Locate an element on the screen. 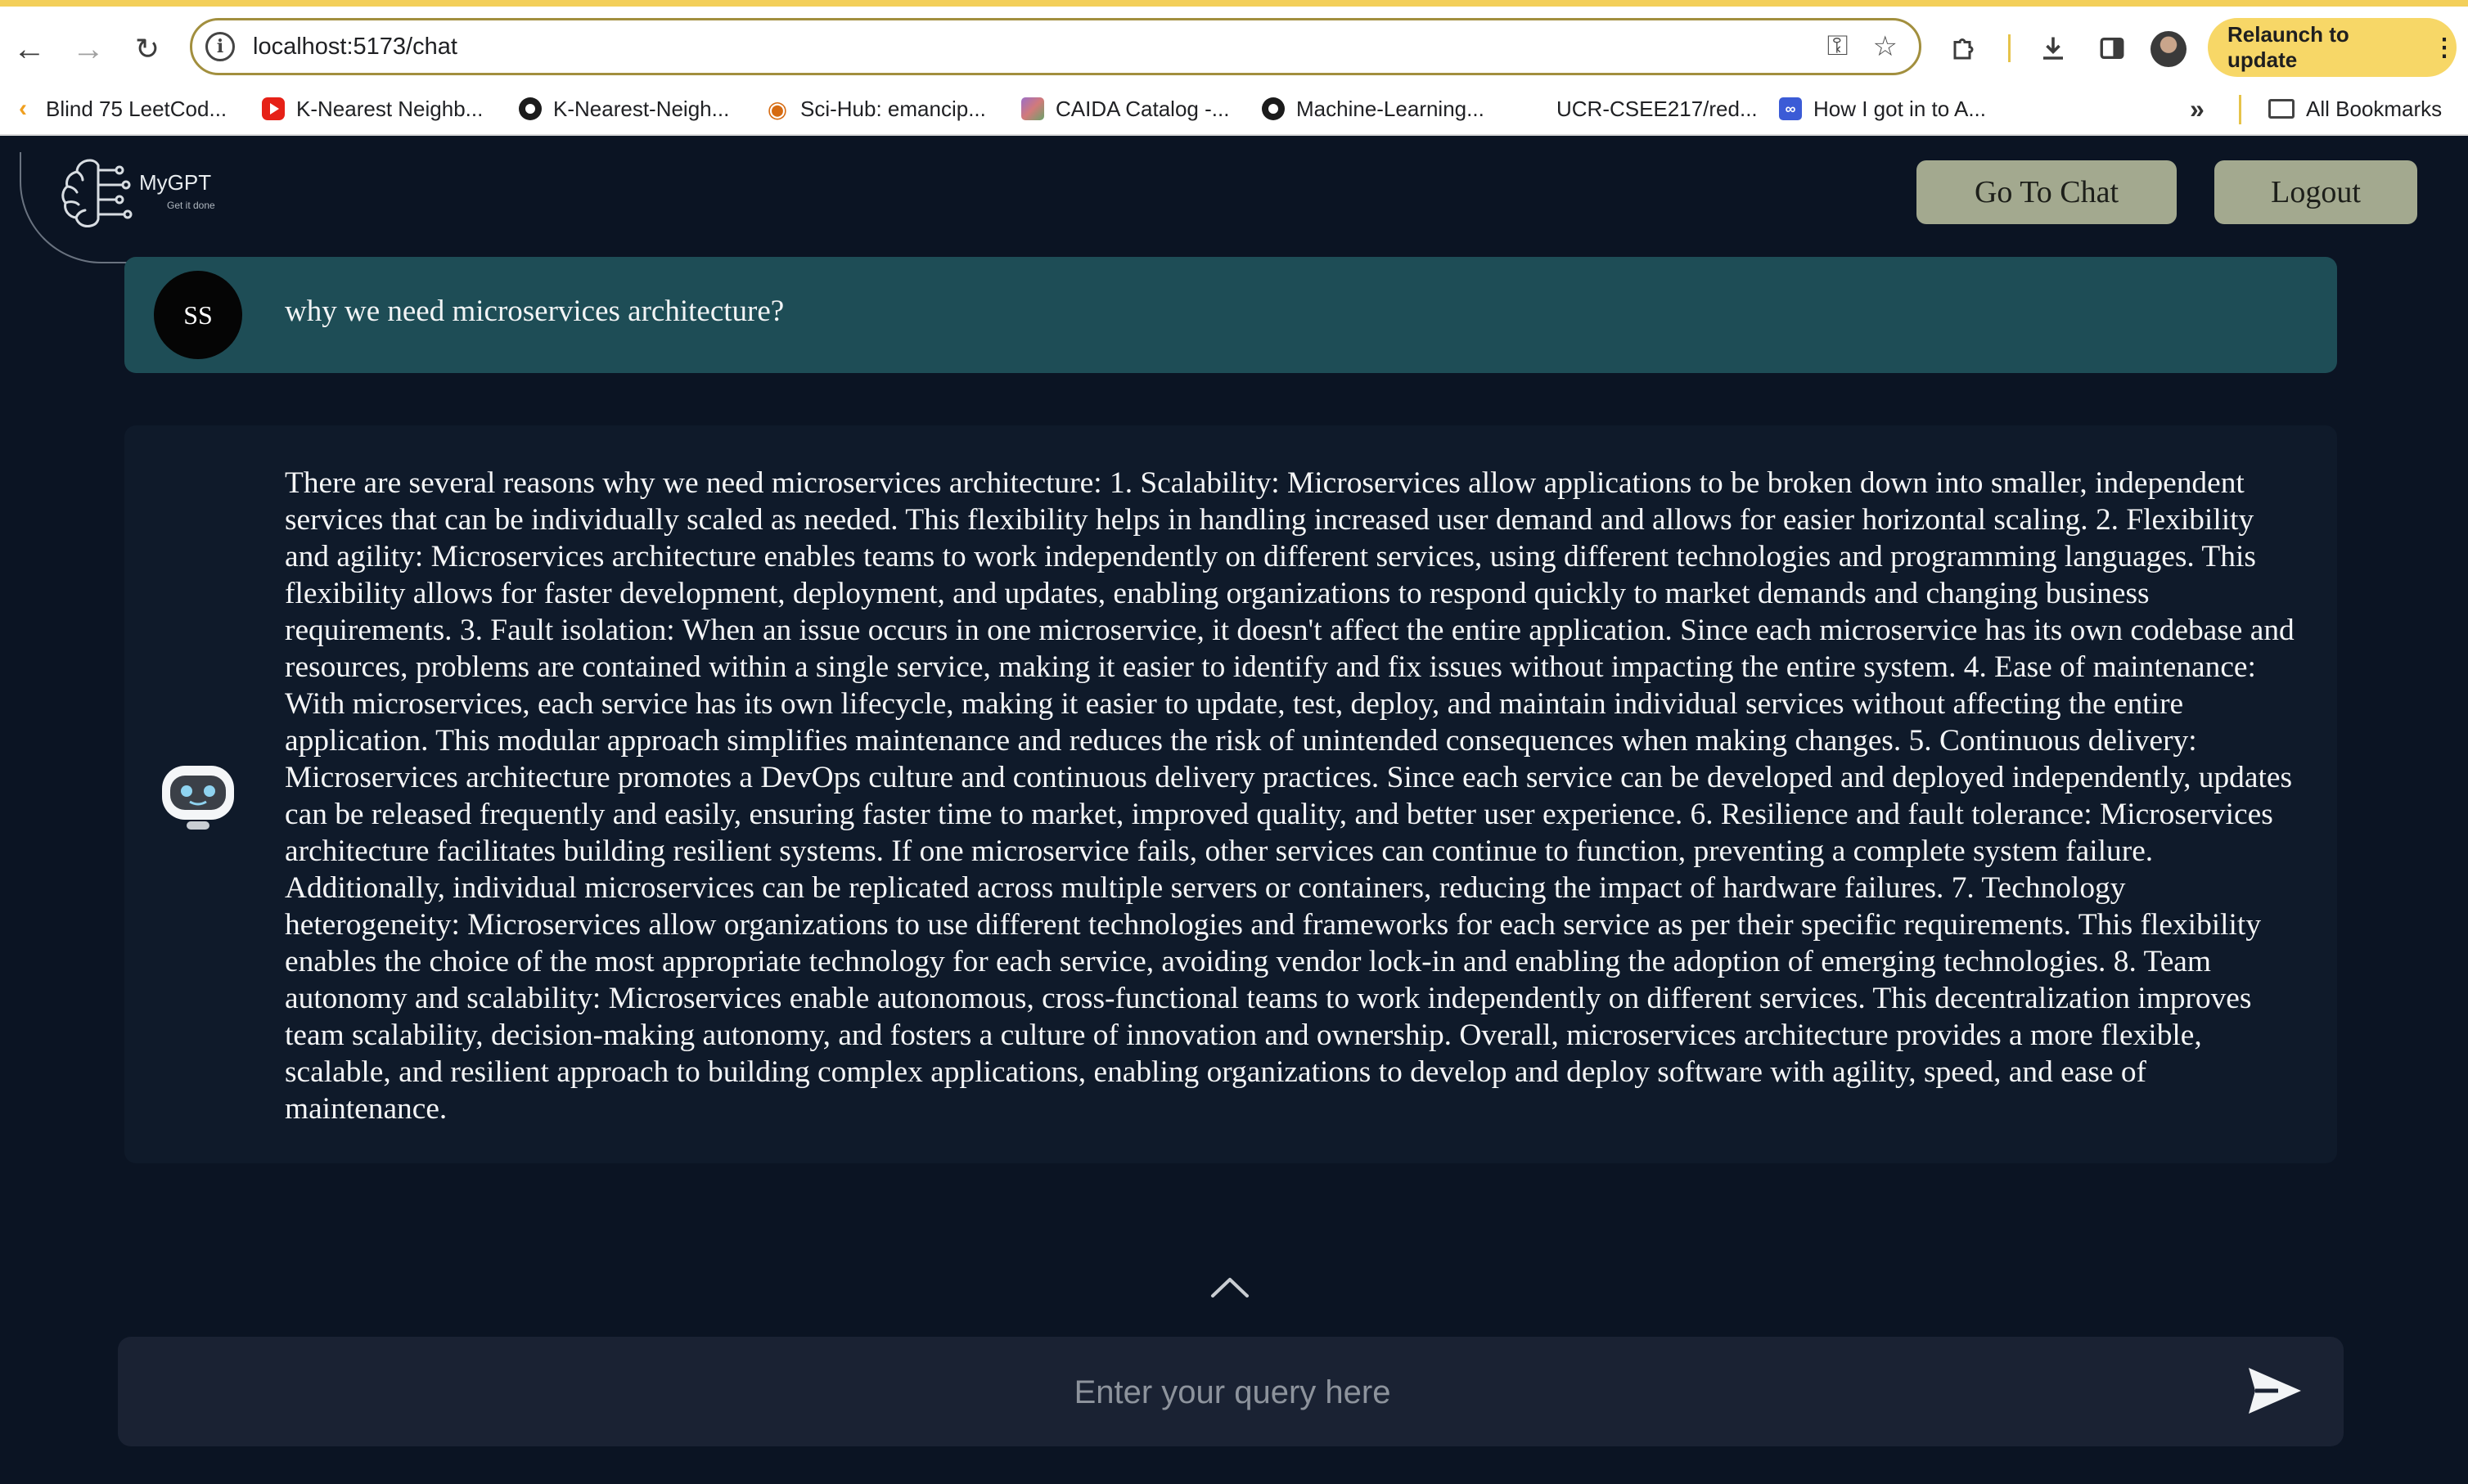 Image resolution: width=2468 pixels, height=1484 pixels. go-to-chat-button: Go To Chat is located at coordinates (2047, 192).